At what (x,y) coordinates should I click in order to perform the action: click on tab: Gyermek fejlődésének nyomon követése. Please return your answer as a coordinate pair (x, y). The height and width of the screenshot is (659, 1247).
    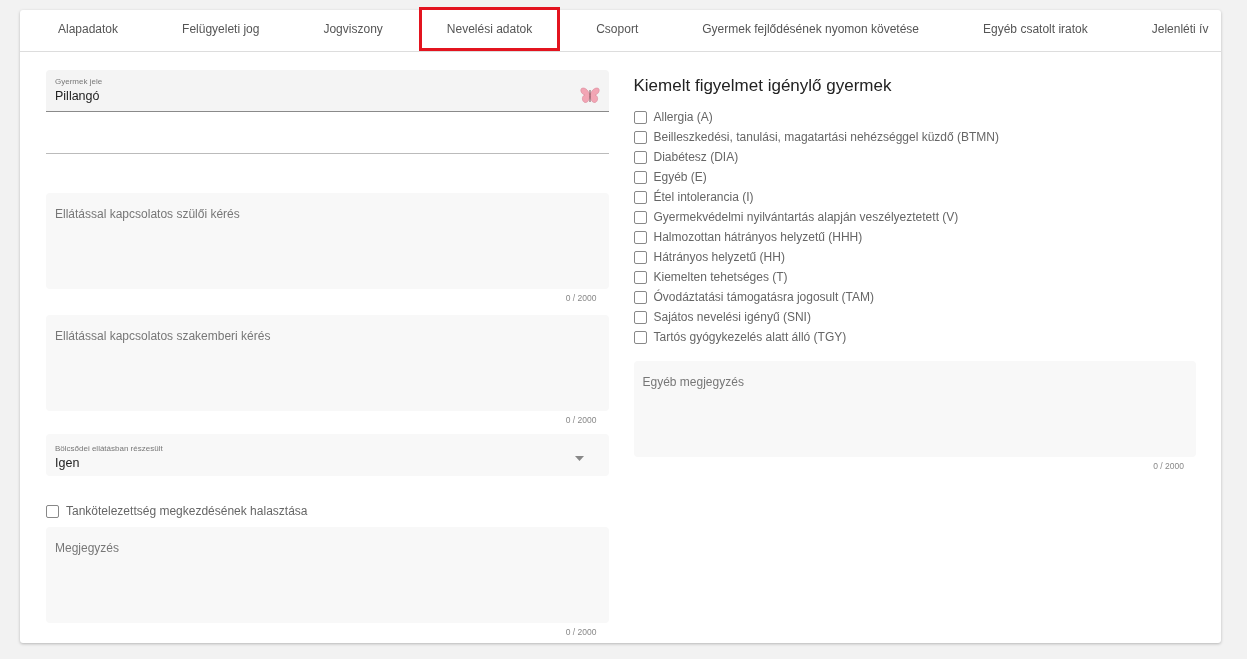
    Looking at the image, I should click on (810, 29).